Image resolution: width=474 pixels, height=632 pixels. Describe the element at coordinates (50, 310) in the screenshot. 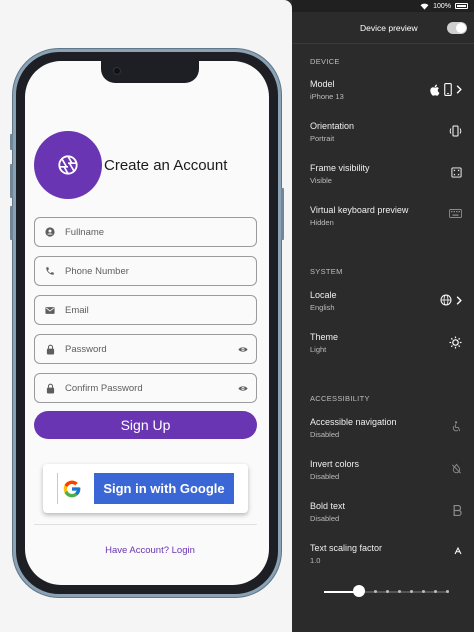

I see `mail-icon` at that location.